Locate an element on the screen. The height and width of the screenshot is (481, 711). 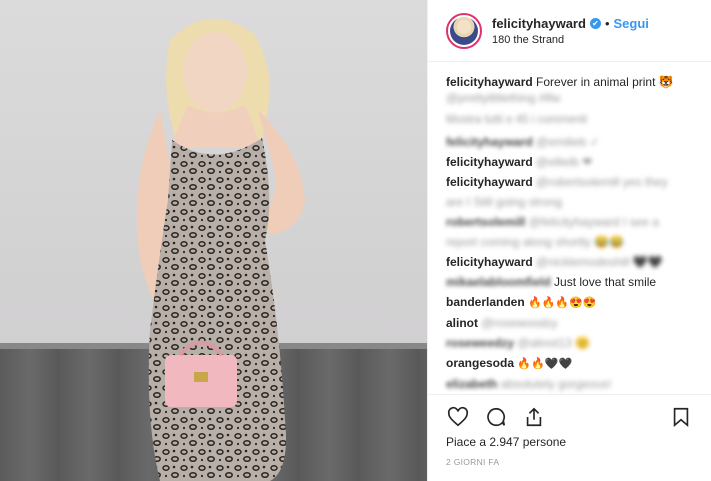
load-more-comments: Mostra tutti e 45 i commenti is located at coordinates (569, 120).